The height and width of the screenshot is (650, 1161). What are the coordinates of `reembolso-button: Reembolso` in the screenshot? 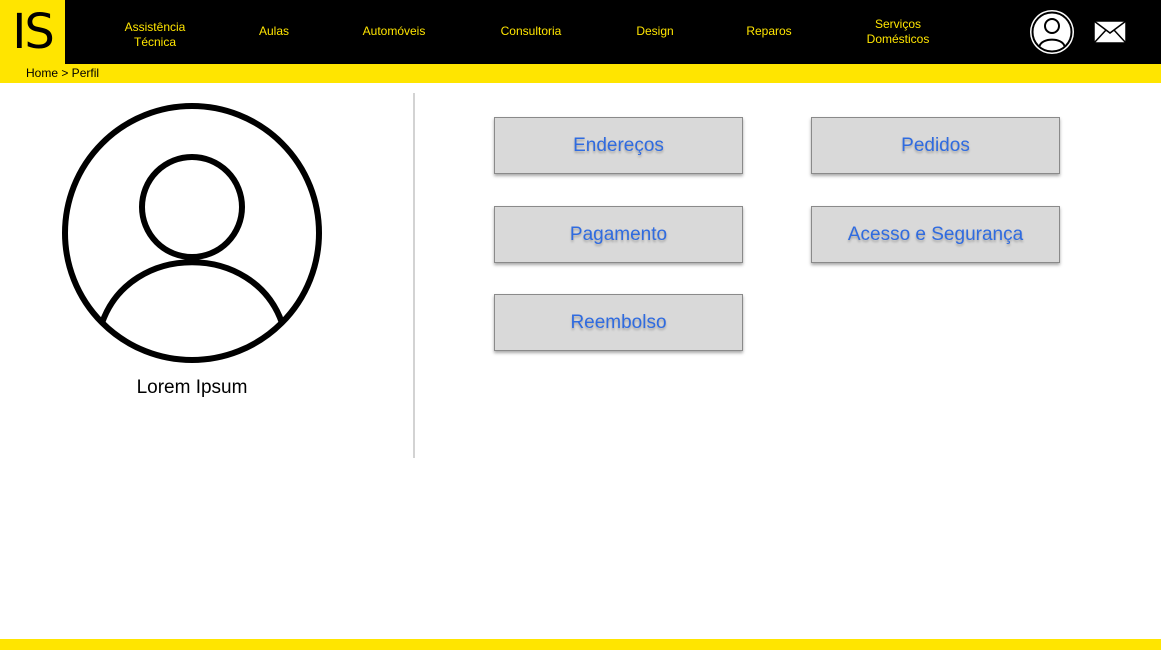 It's located at (618, 322).